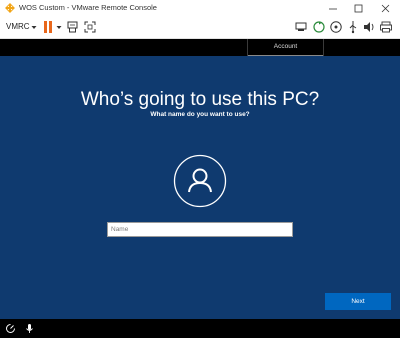 Image resolution: width=400 pixels, height=338 pixels. Describe the element at coordinates (200, 328) in the screenshot. I see `bottom-bar` at that location.